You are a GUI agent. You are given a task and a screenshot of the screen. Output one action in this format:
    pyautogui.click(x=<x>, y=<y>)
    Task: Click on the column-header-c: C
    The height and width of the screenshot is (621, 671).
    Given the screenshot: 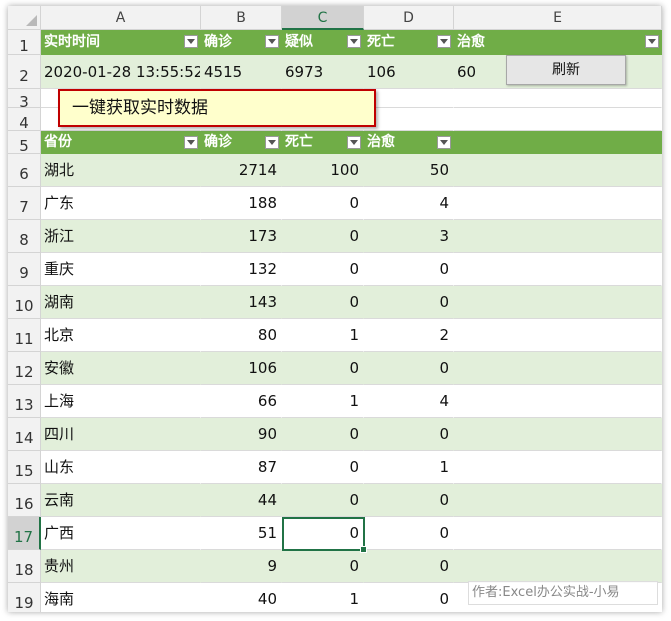 What is the action you would take?
    pyautogui.click(x=323, y=18)
    